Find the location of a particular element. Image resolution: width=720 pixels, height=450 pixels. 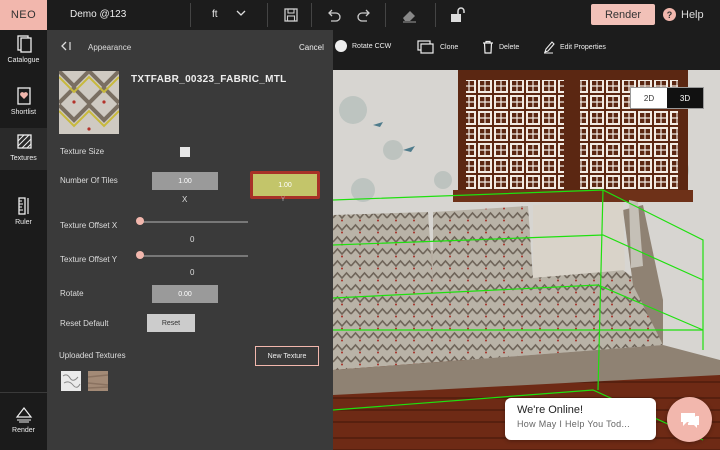

reset-default-label: Reset Default is located at coordinates (84, 323).